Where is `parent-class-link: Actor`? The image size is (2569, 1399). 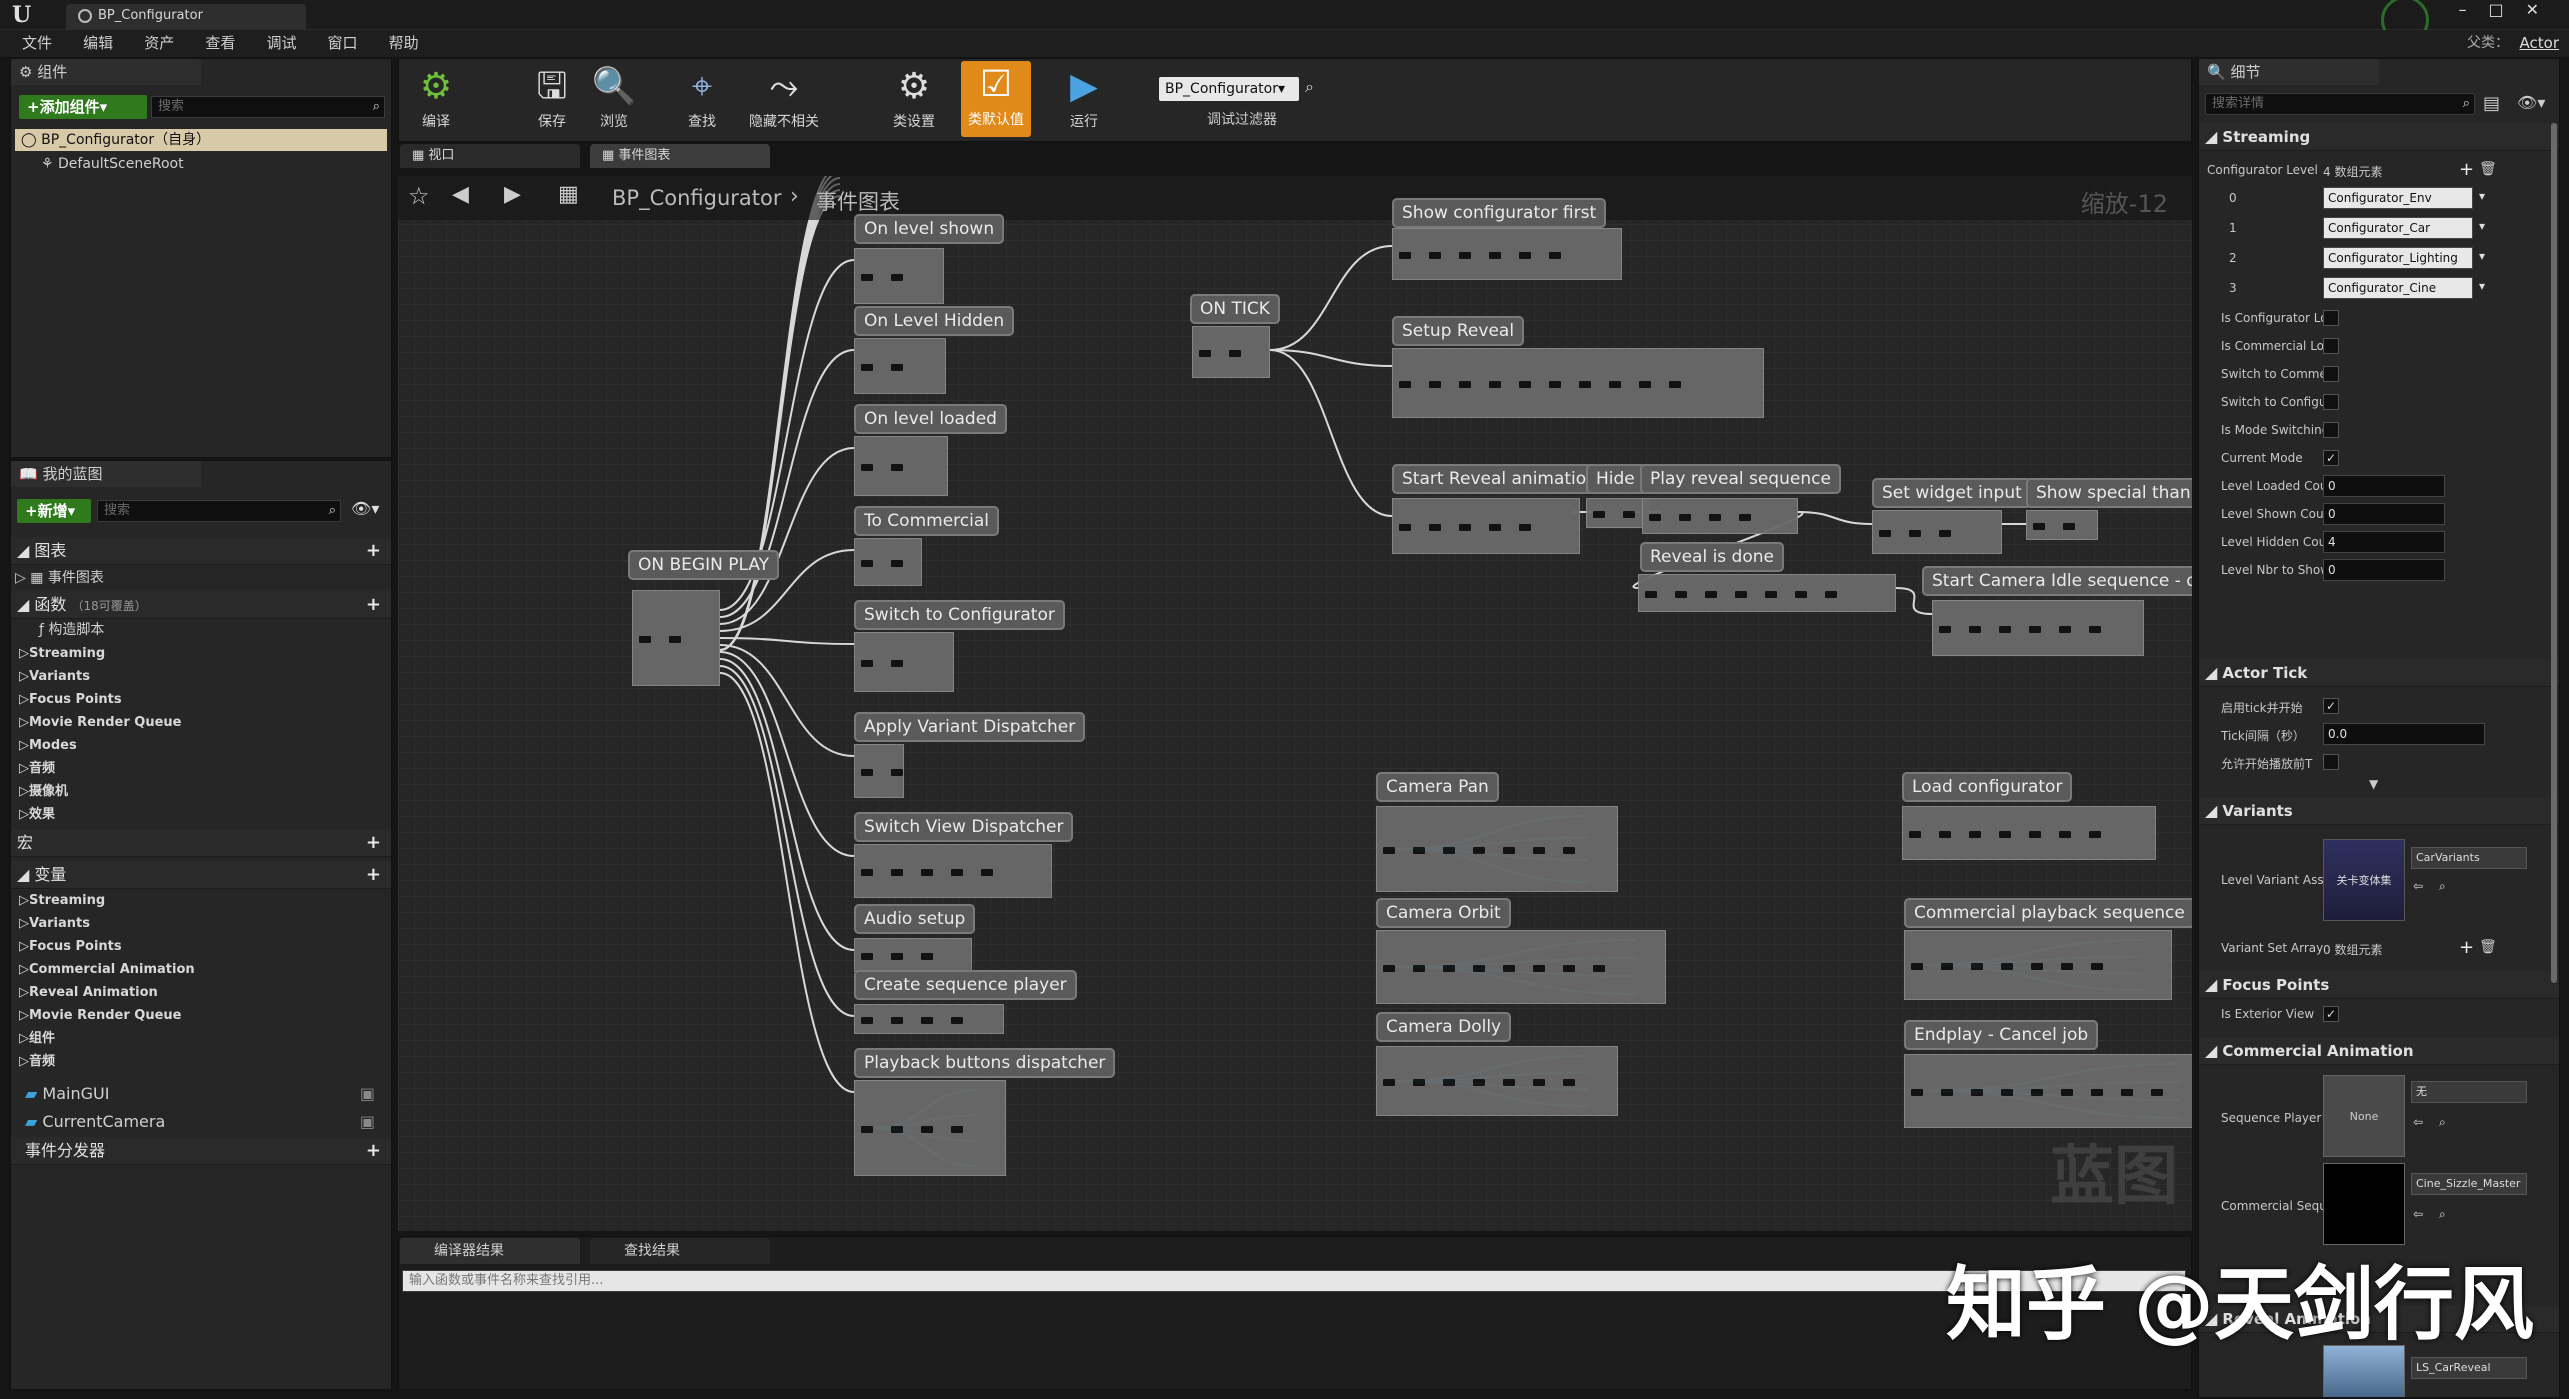 parent-class-link: Actor is located at coordinates (2539, 43).